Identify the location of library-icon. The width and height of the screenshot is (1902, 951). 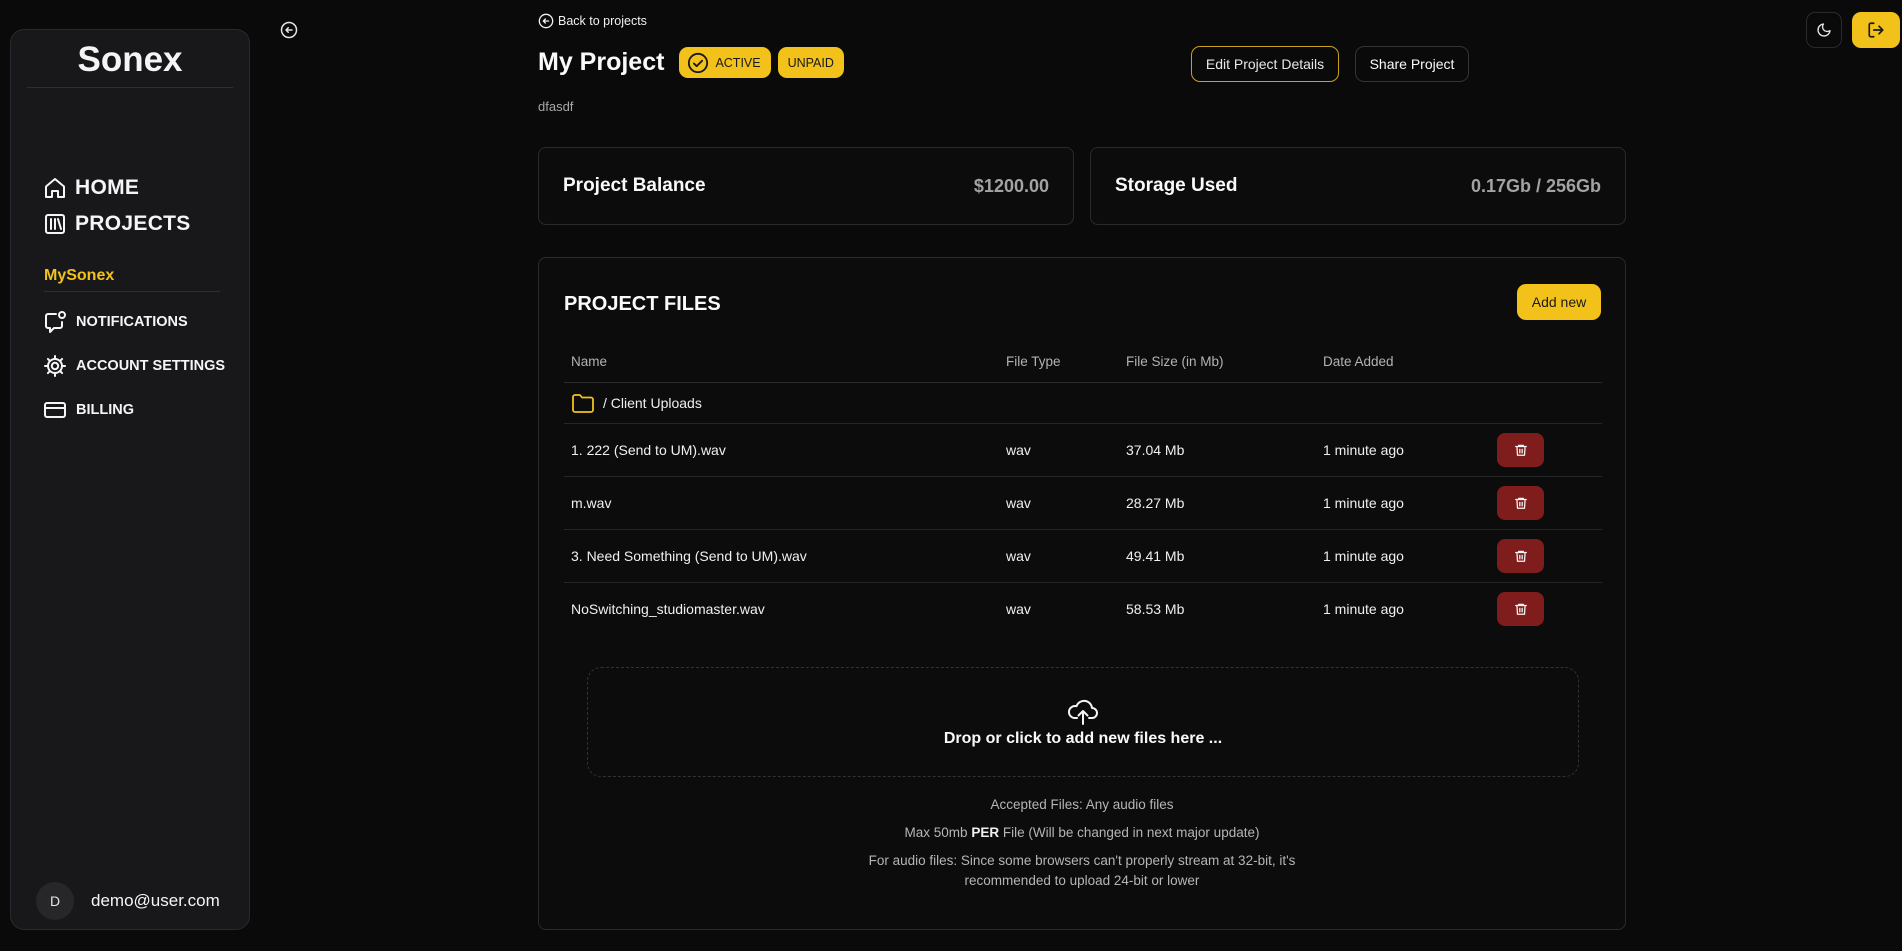
(55, 224).